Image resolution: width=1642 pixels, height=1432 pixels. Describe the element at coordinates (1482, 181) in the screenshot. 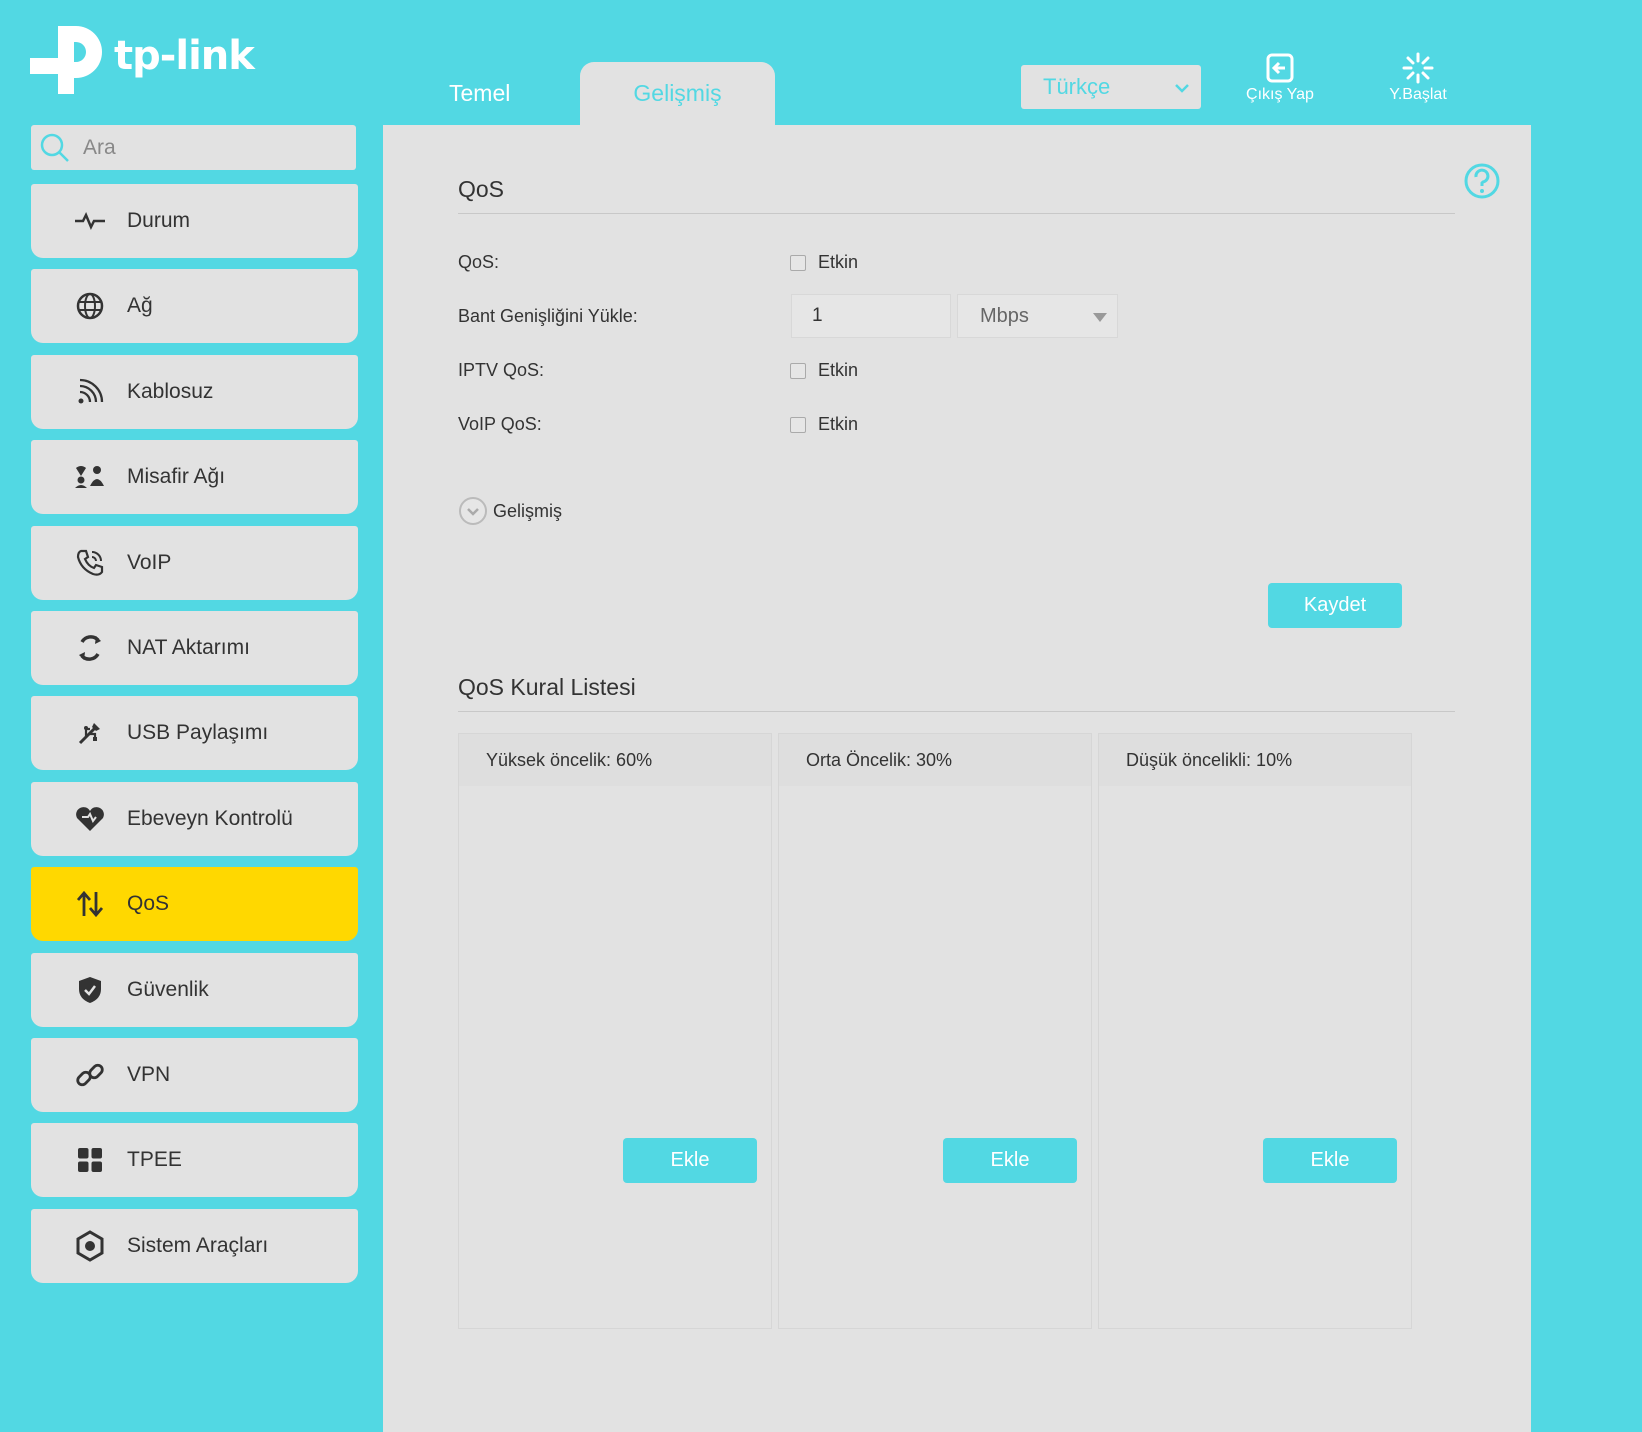

I see `help-icon` at that location.